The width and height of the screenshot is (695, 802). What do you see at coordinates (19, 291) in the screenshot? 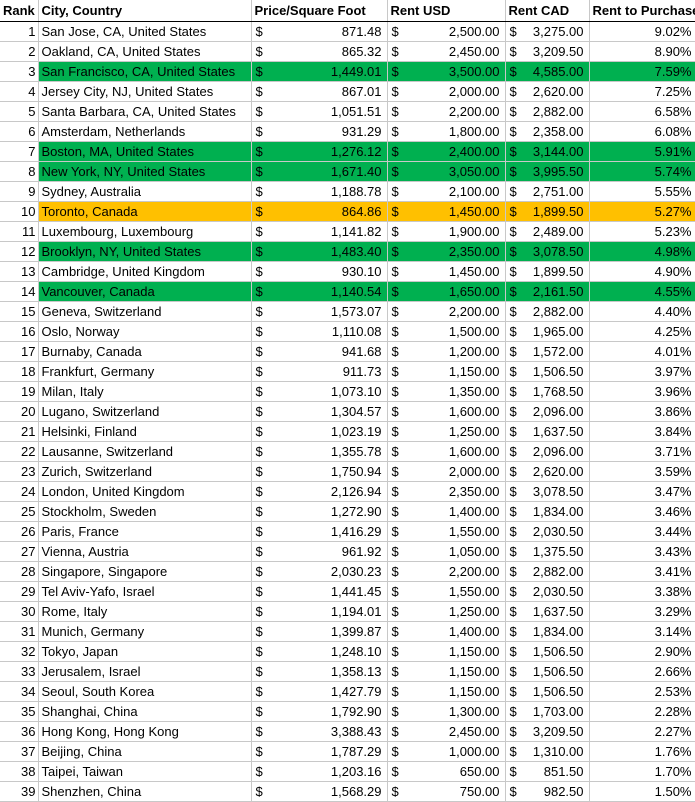
I see `cell-rank: 14` at bounding box center [19, 291].